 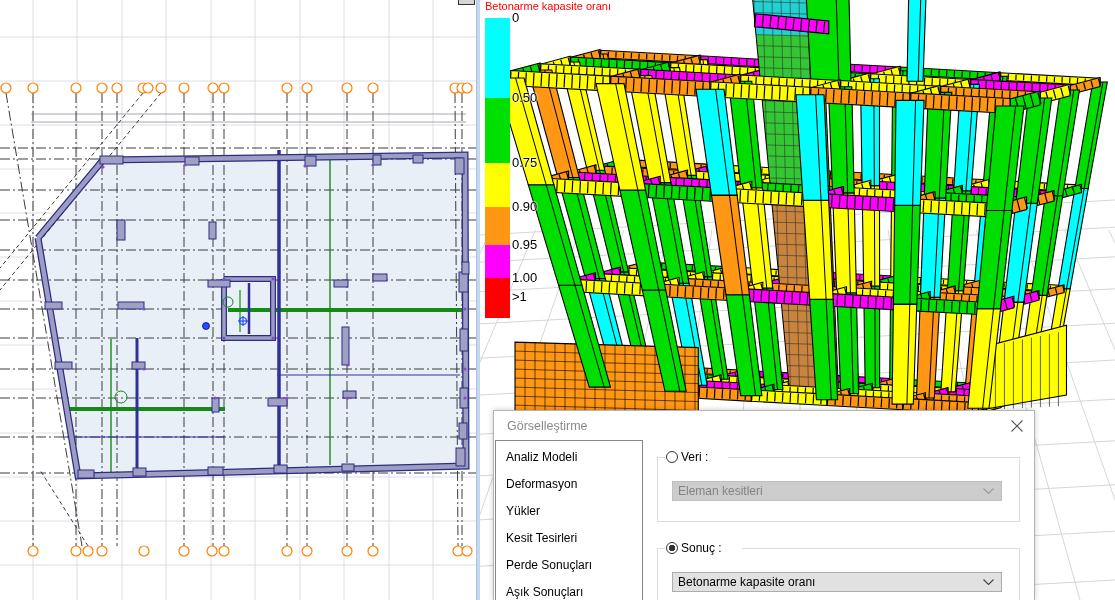 I want to click on legend-label: 0.95, so click(x=525, y=245).